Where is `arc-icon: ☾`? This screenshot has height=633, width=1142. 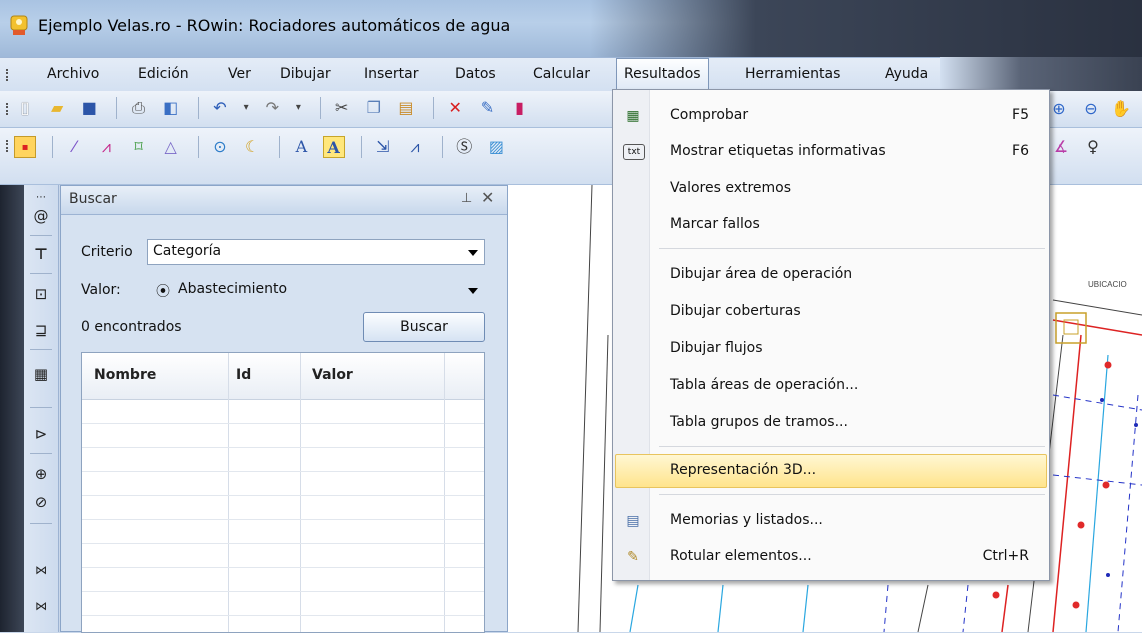 arc-icon: ☾ is located at coordinates (252, 147).